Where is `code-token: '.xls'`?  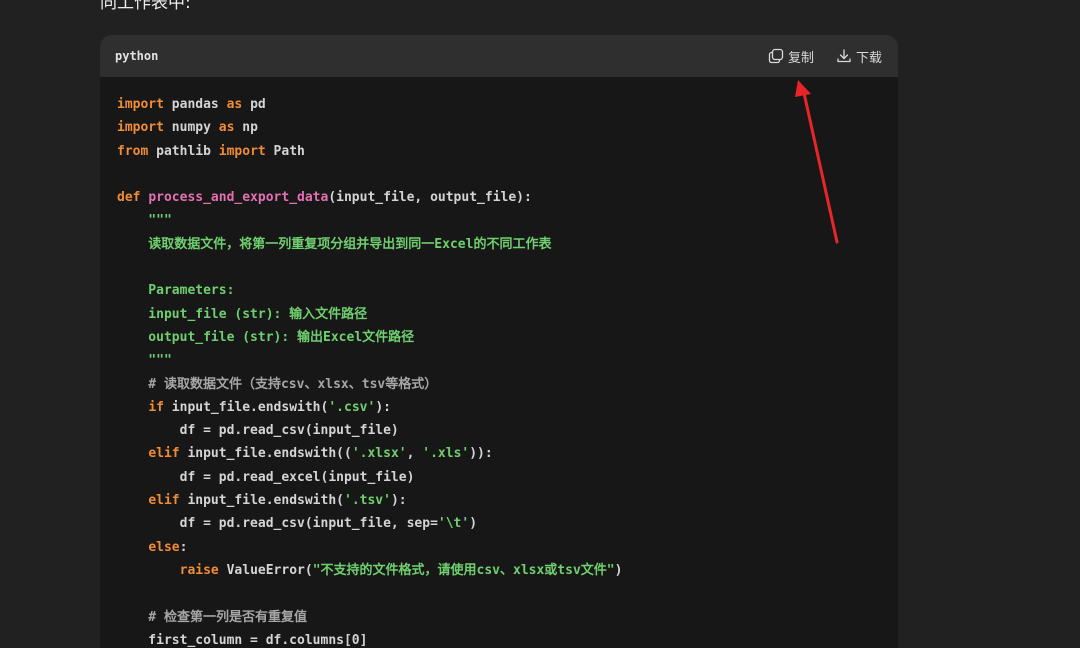
code-token: '.xls' is located at coordinates (446, 454).